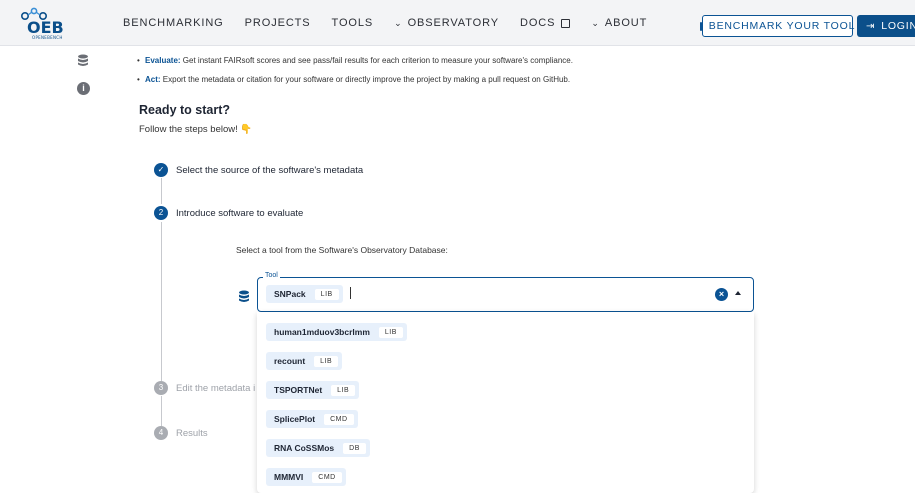 Image resolution: width=915 pixels, height=493 pixels. Describe the element at coordinates (47, 37) in the screenshot. I see `logo-wordmark: OPENEBENCH` at that location.